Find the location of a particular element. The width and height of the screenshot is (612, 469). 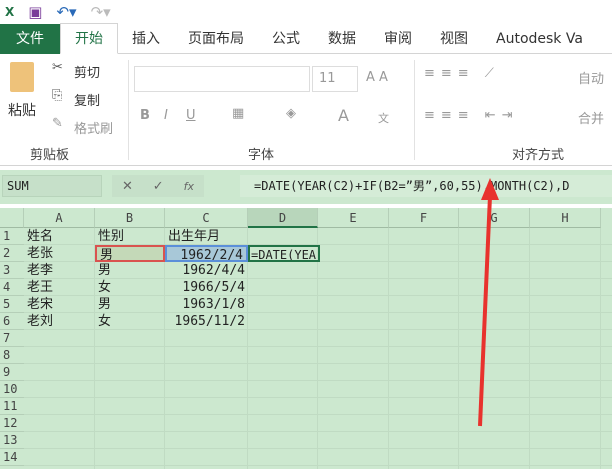

undo-icon: ↶▾ is located at coordinates (66, 12).